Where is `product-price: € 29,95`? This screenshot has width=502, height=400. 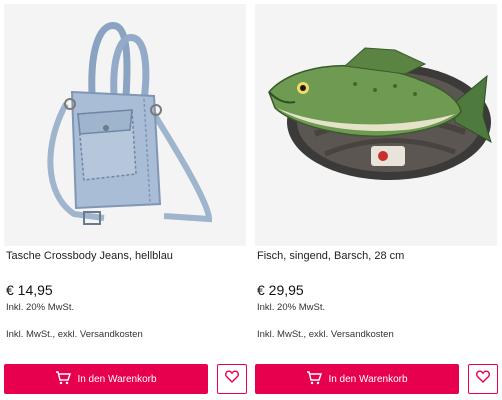
product-price: € 29,95 is located at coordinates (280, 290).